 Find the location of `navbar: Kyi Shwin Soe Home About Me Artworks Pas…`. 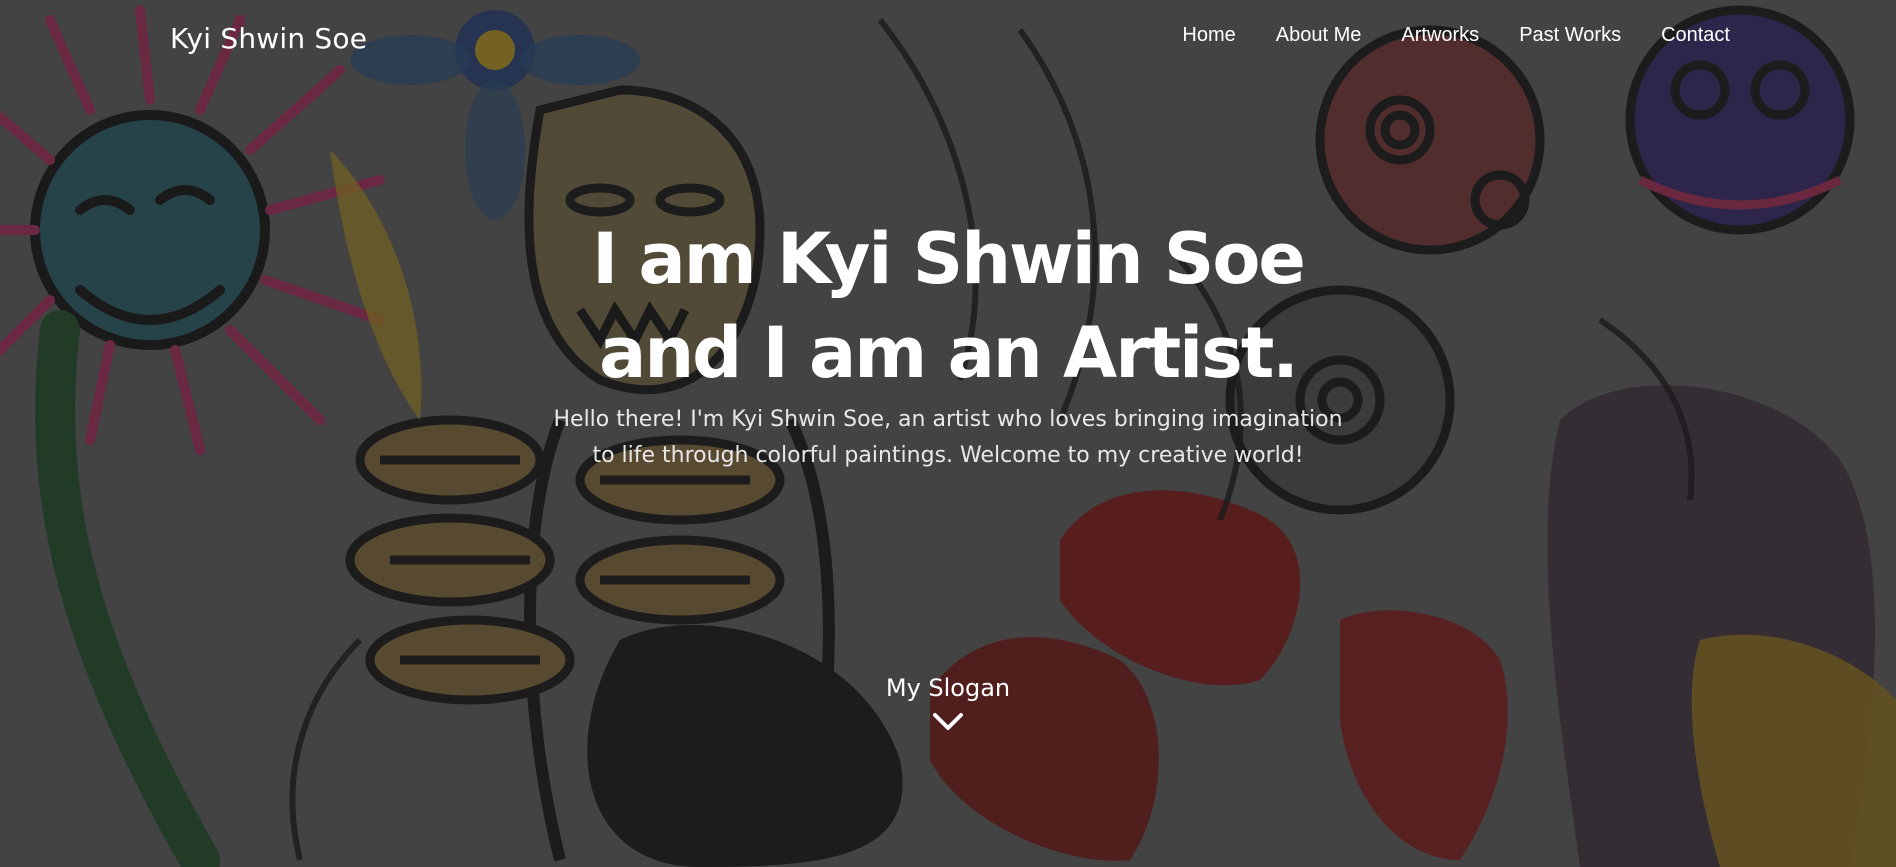

navbar: Kyi Shwin Soe Home About Me Artworks Pas… is located at coordinates (948, 40).